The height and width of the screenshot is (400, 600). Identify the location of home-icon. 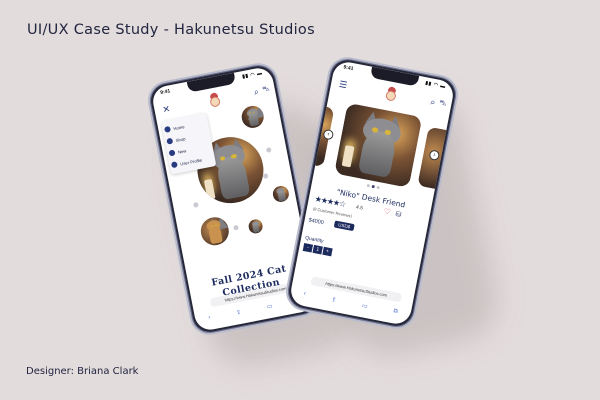
(167, 129).